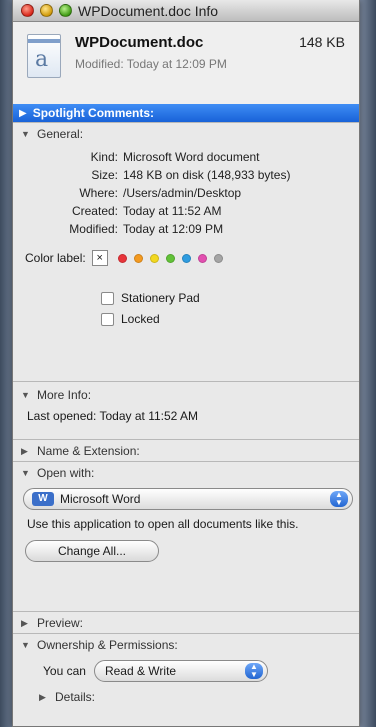 The image size is (376, 727). Describe the element at coordinates (151, 64) in the screenshot. I see `file-modified: Modified: Today at 12:09 PM` at that location.